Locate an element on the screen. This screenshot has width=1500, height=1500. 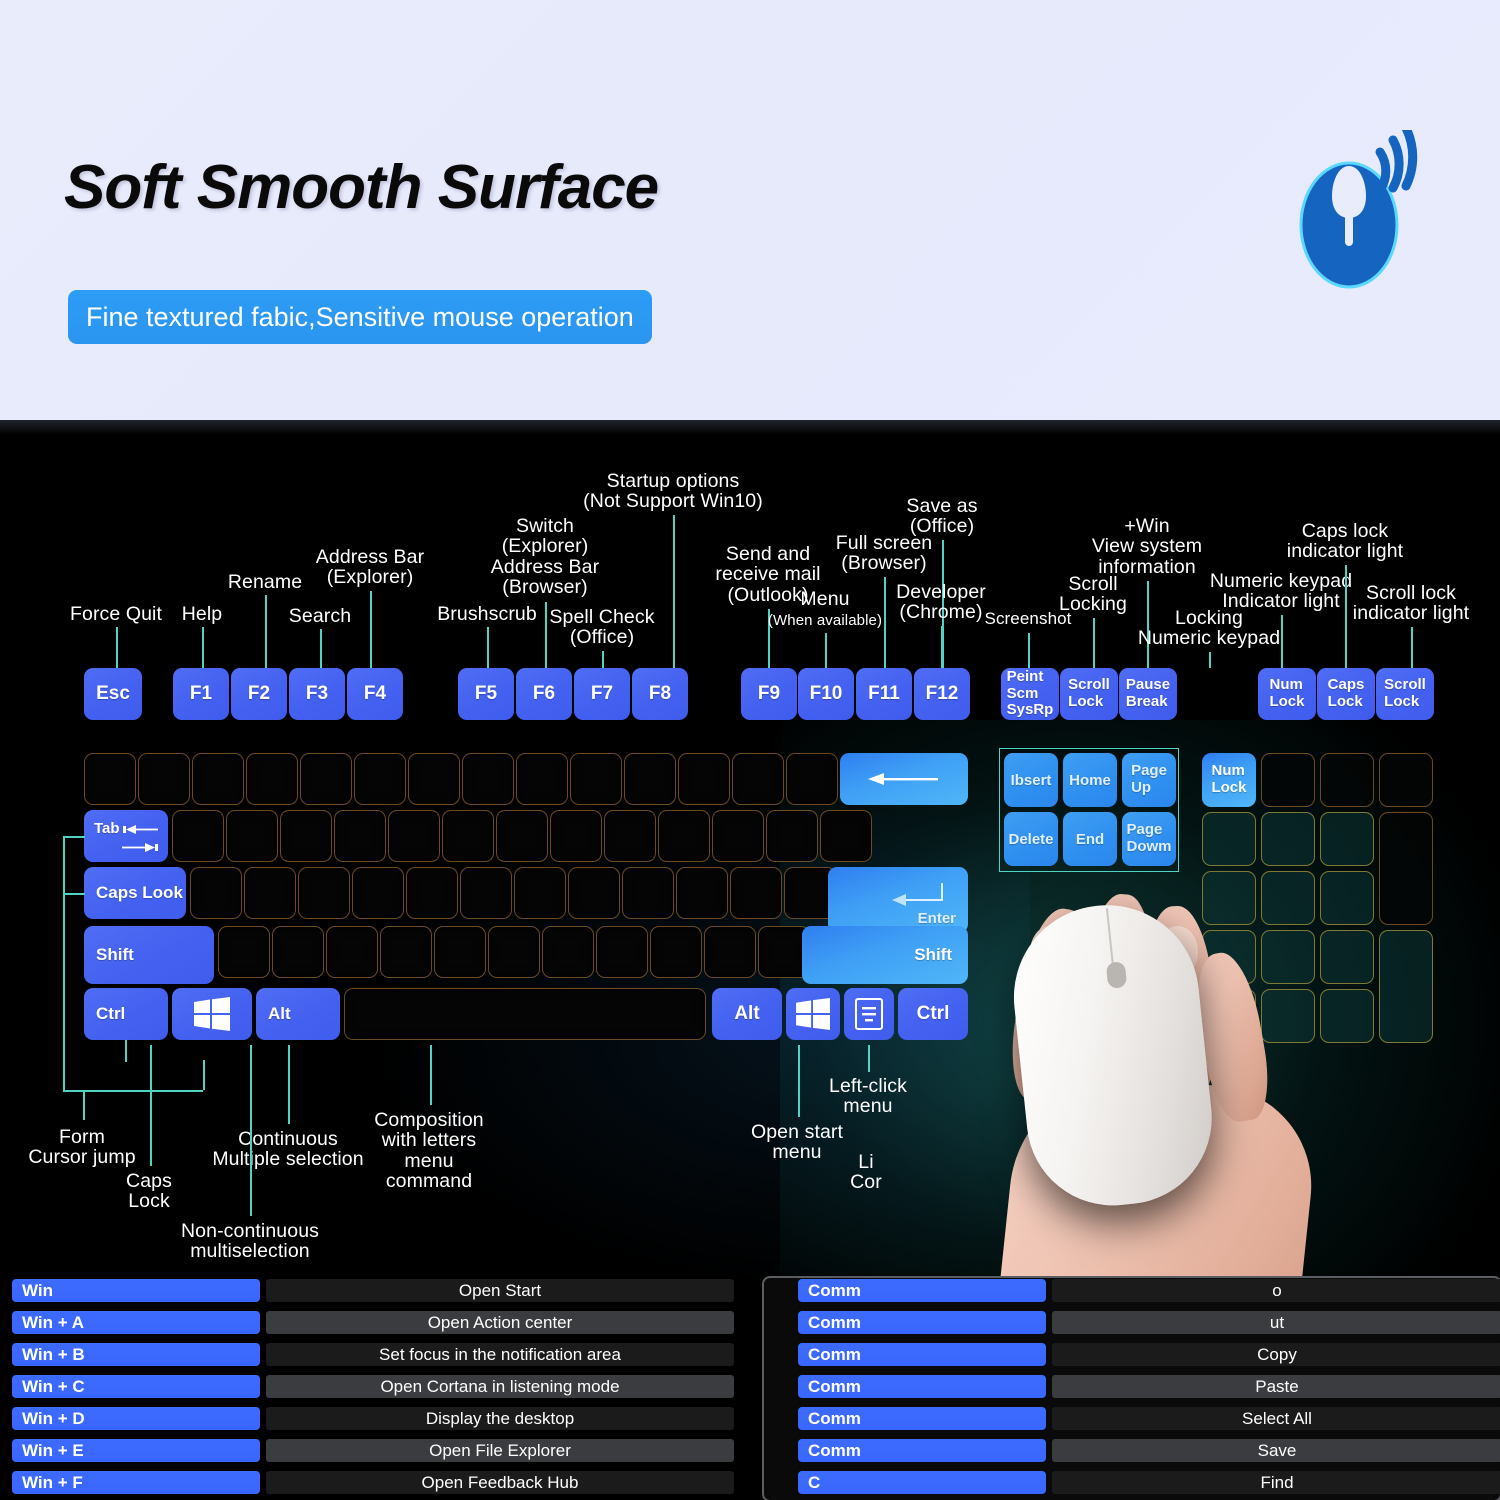
key-f10: F10 is located at coordinates (826, 694).